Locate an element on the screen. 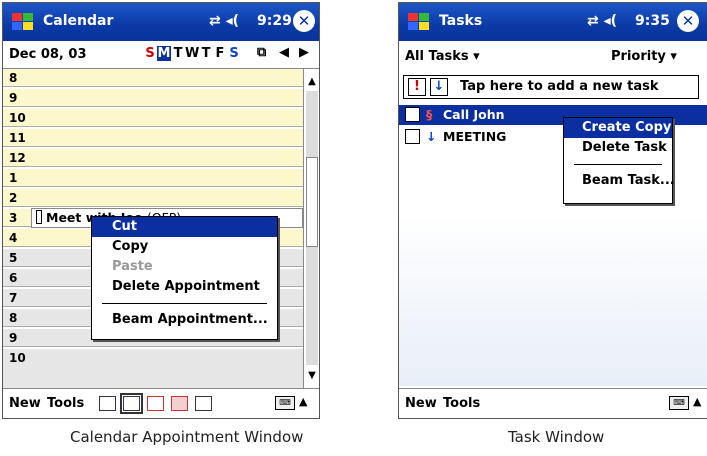  calendar-caption: Calendar Appointment Window is located at coordinates (187, 437).